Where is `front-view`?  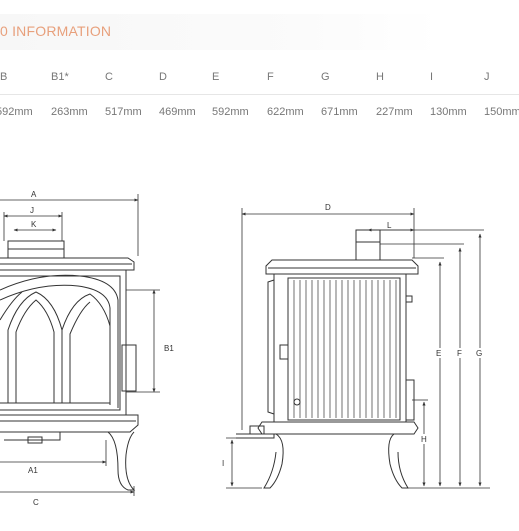
front-view is located at coordinates (69, 365).